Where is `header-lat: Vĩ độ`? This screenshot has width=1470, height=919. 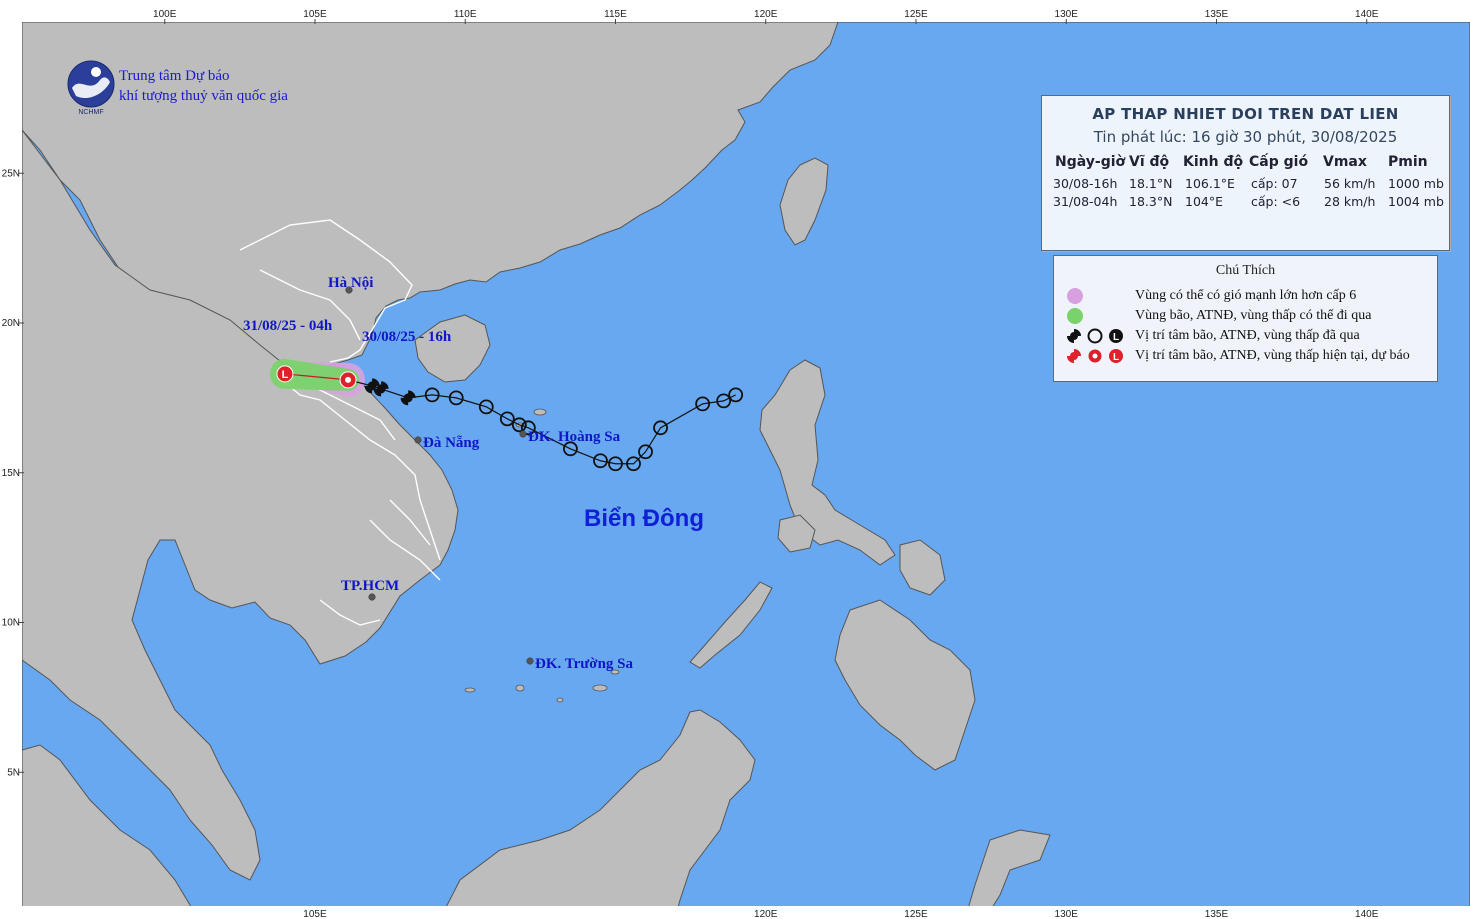 header-lat: Vĩ độ is located at coordinates (1149, 162).